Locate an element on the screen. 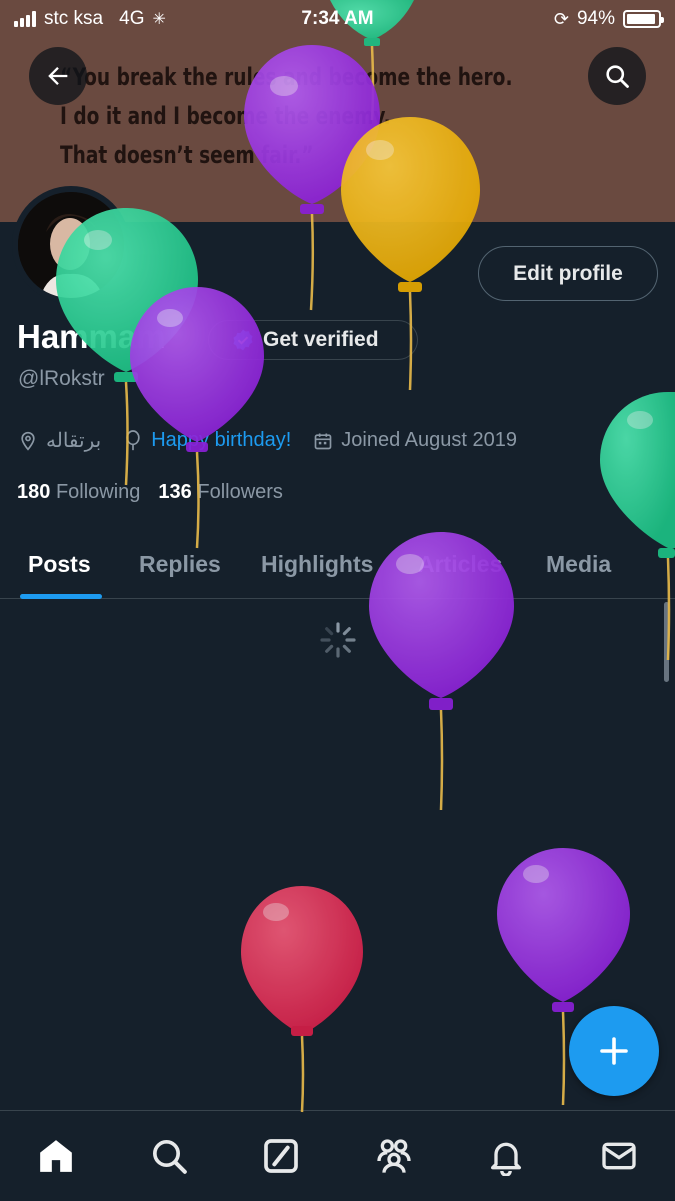  follow-stats: 180 Following 136 Followers is located at coordinates (150, 492).